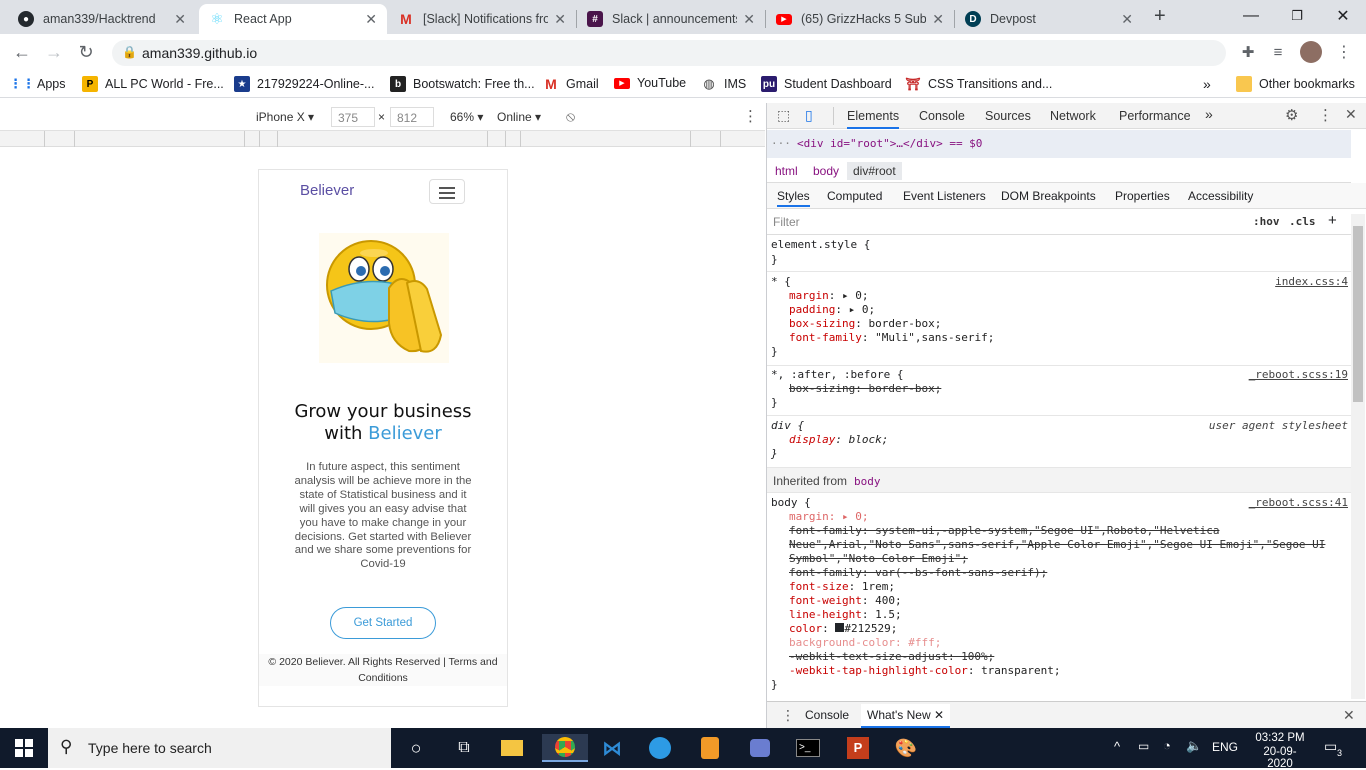  I want to click on tab-devpost: D Devpost ✕, so click(1049, 19).